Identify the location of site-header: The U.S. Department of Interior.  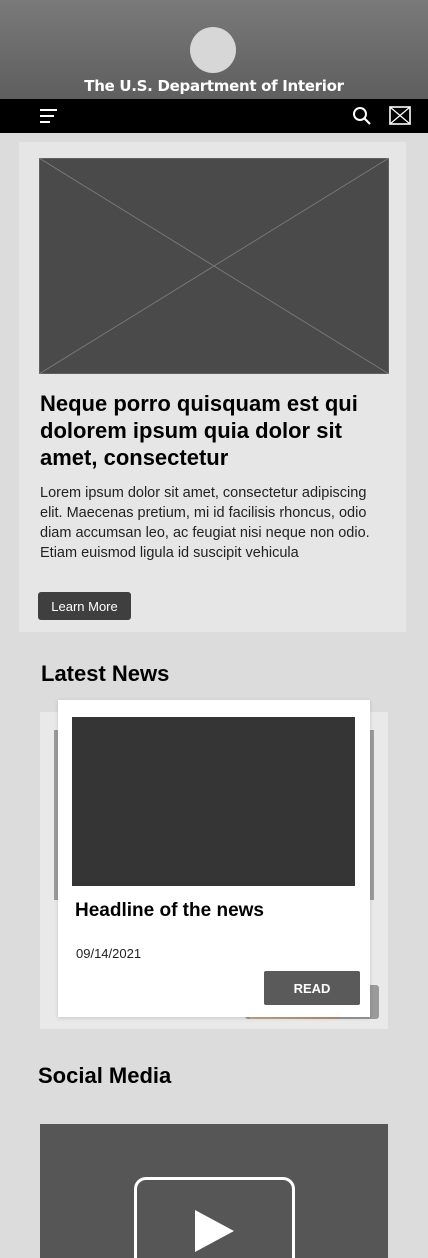
(214, 49).